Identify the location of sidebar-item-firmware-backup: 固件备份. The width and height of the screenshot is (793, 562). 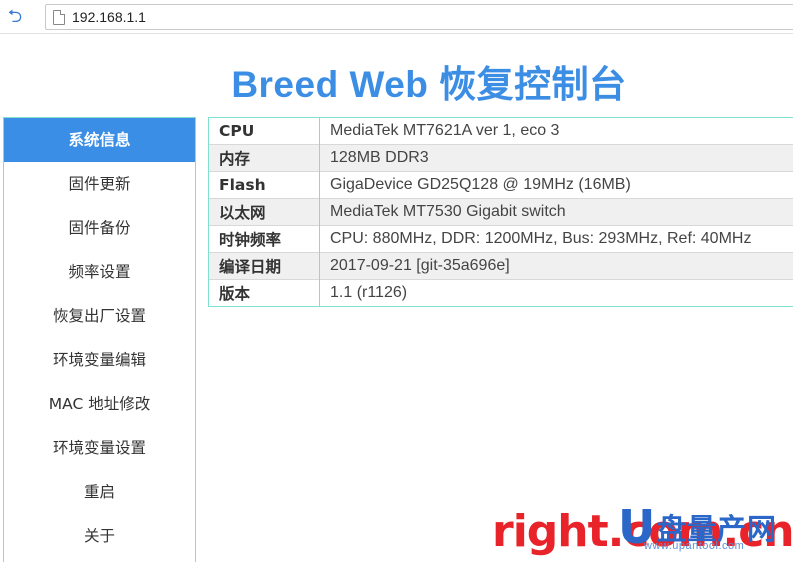
(99, 228).